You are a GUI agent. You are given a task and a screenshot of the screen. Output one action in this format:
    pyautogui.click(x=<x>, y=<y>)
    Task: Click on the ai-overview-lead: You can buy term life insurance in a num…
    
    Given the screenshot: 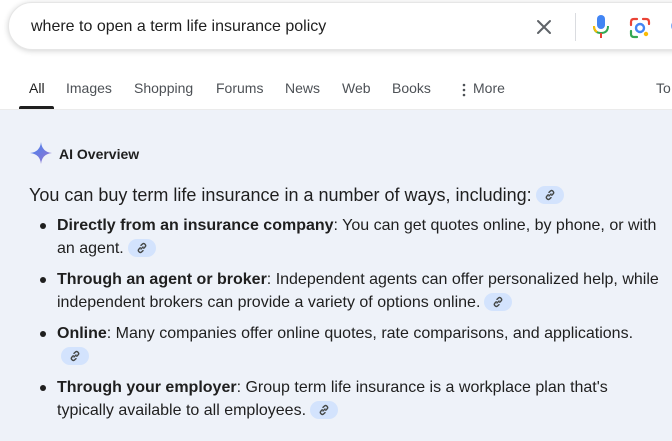 What is the action you would take?
    pyautogui.click(x=344, y=195)
    